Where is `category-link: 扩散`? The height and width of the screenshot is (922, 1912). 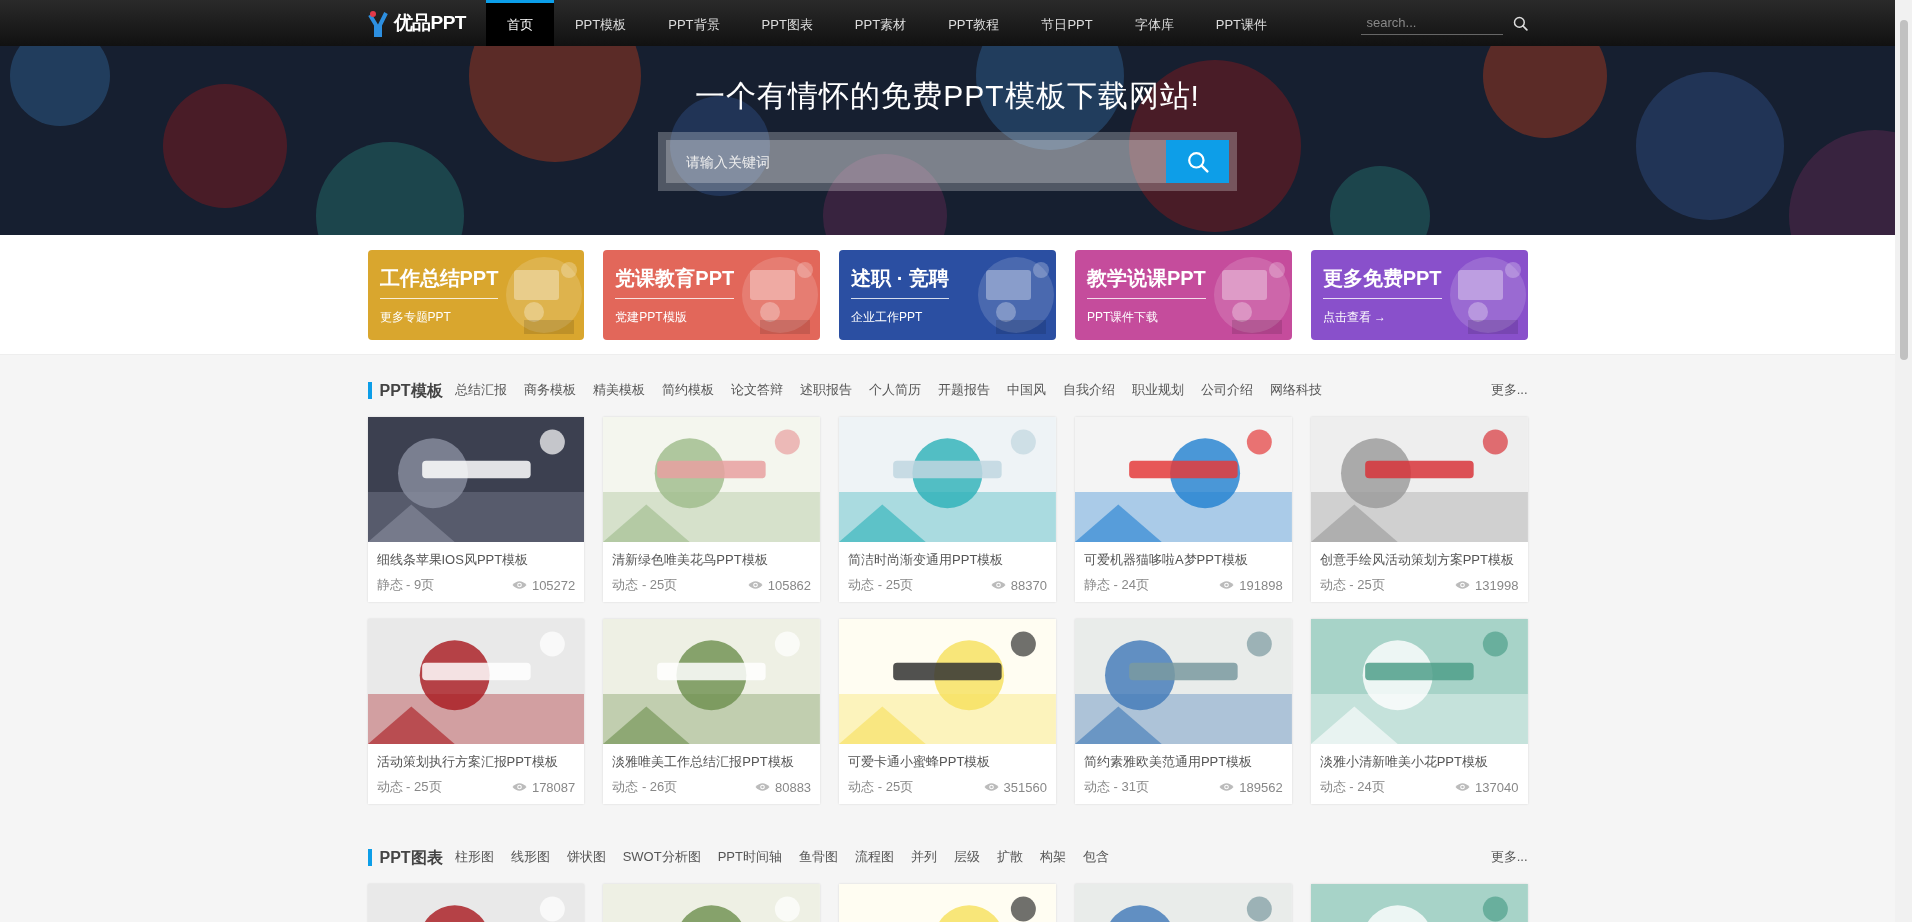
category-link: 扩散 is located at coordinates (1009, 857).